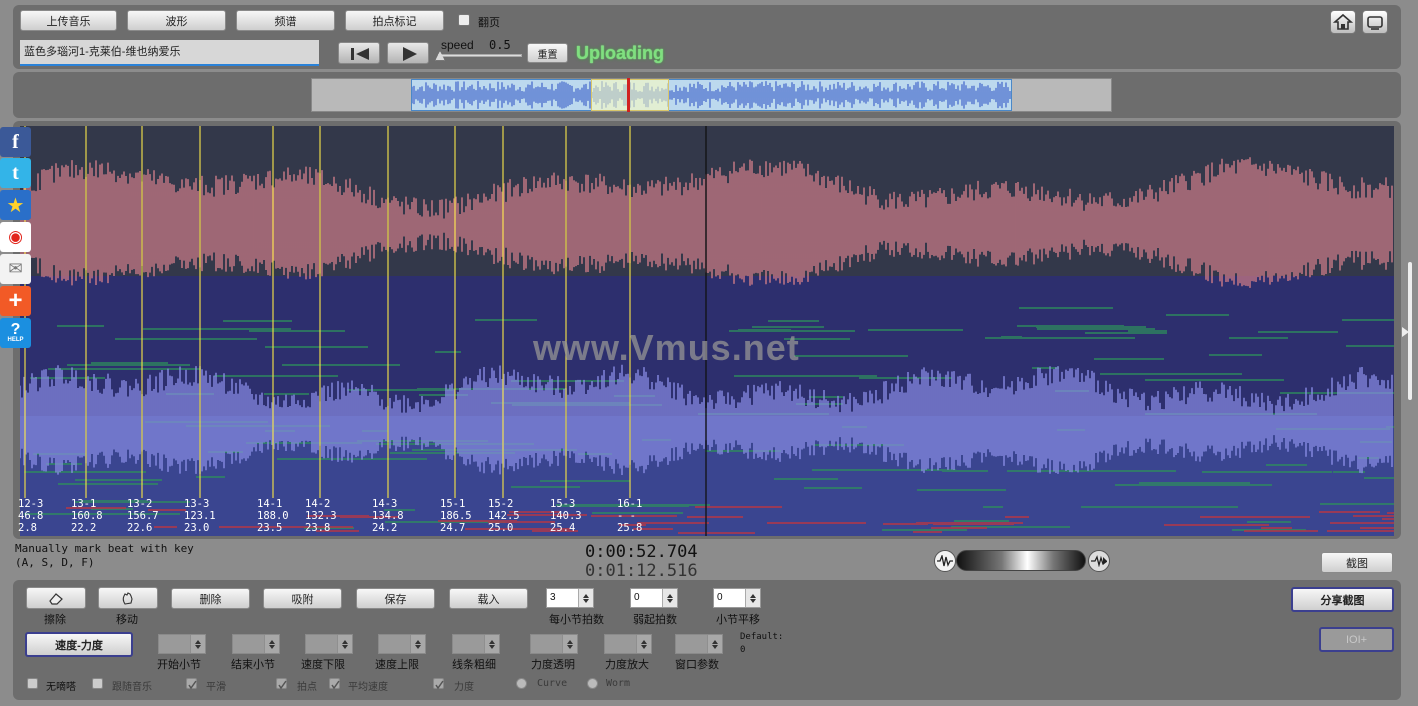  I want to click on overview-wave-lines, so click(711, 95).